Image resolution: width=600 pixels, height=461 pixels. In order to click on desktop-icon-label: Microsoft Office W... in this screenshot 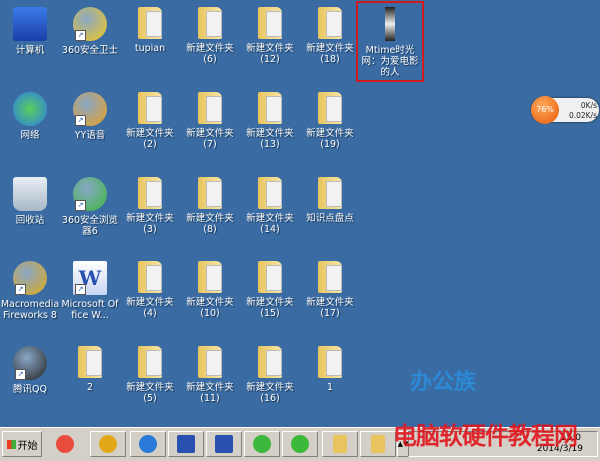, I will do `click(90, 310)`.